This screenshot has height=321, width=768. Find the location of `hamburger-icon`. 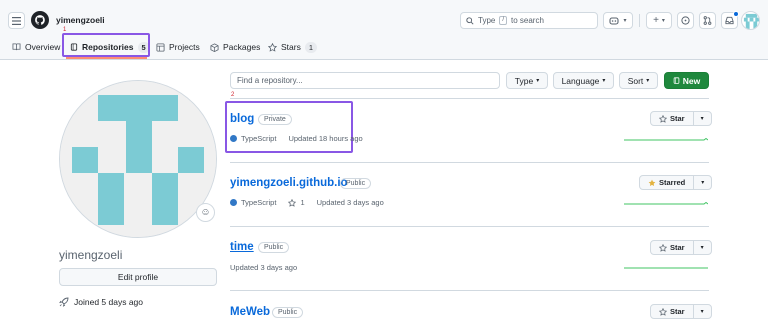

hamburger-icon is located at coordinates (16, 20).